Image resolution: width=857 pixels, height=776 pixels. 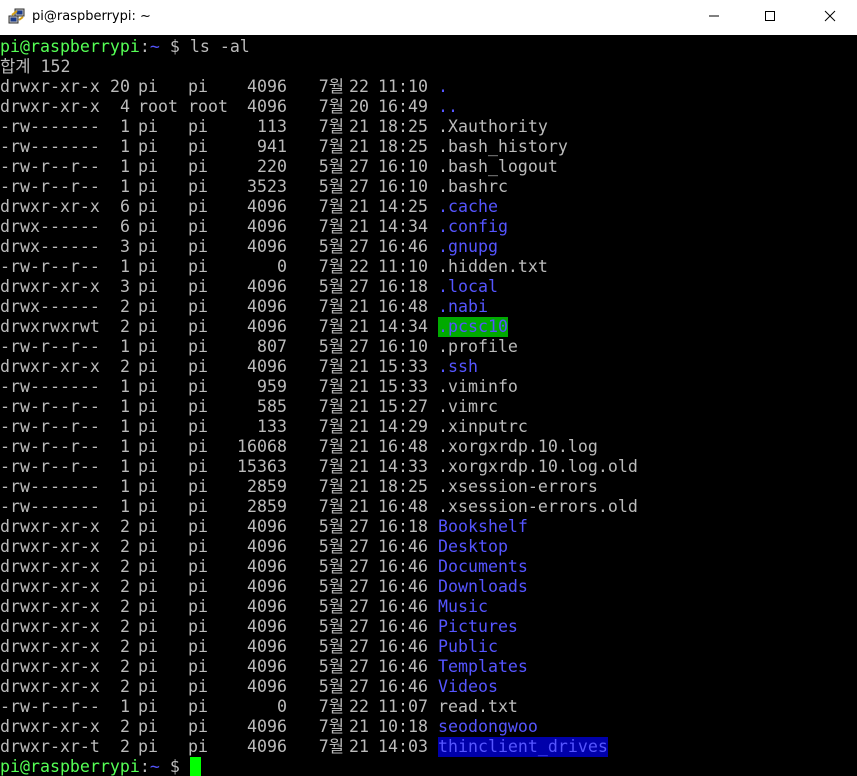 What do you see at coordinates (428, 17) in the screenshot?
I see `title-bar: pi@raspberrypi: ~` at bounding box center [428, 17].